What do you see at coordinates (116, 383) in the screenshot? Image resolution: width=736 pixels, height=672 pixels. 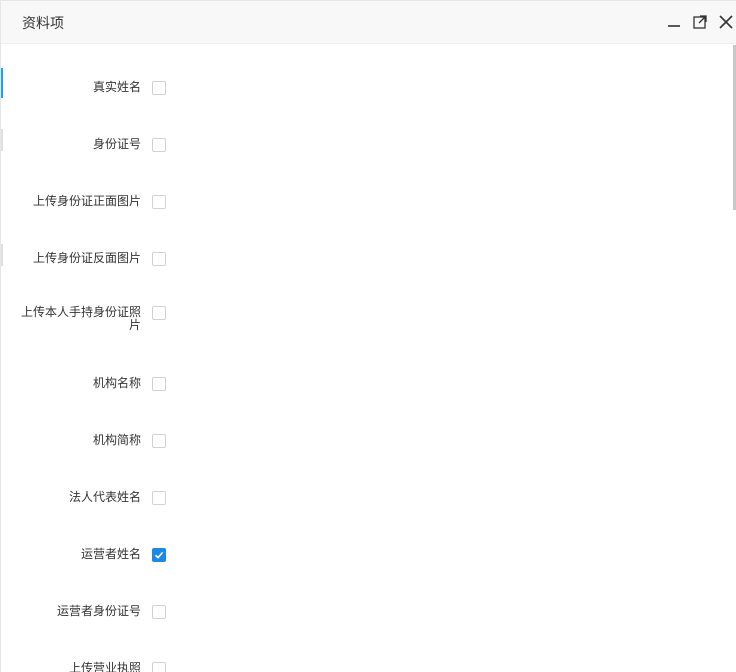 I see `field-label: 机构名称` at bounding box center [116, 383].